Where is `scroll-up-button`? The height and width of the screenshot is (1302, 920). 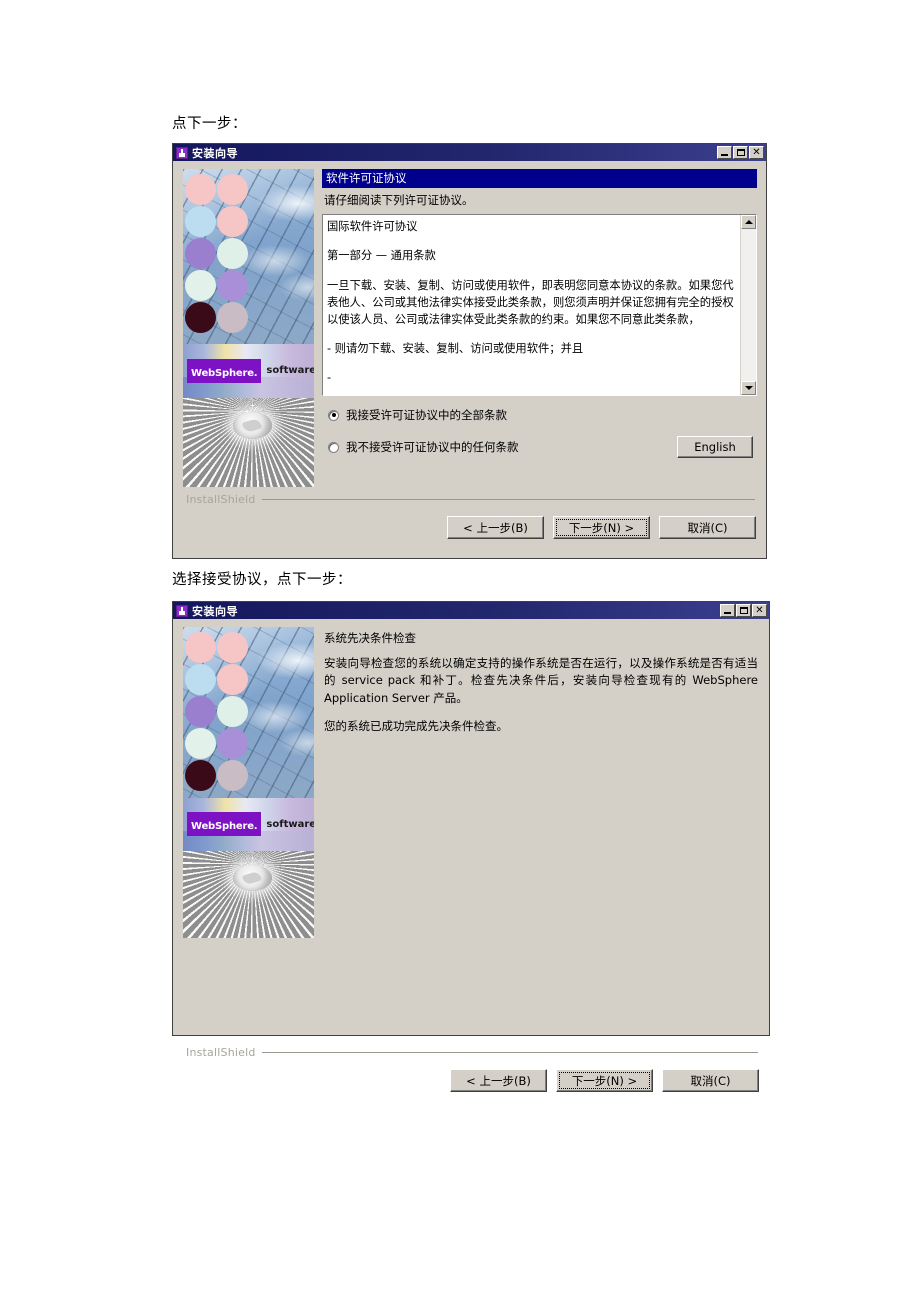
scroll-up-button is located at coordinates (748, 222).